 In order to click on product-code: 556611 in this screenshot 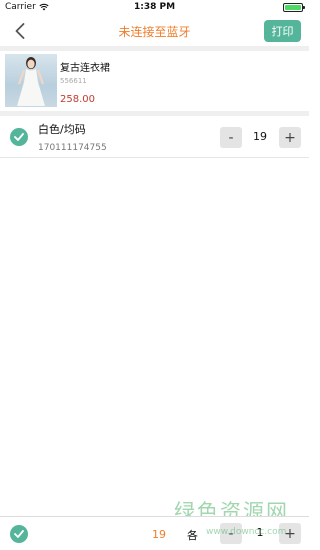, I will do `click(73, 81)`.